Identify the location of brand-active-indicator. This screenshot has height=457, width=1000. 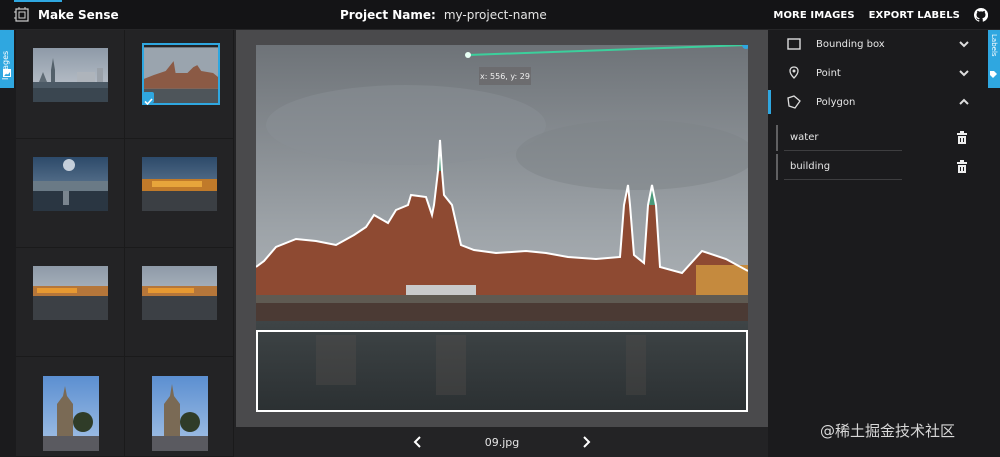
(38, 1).